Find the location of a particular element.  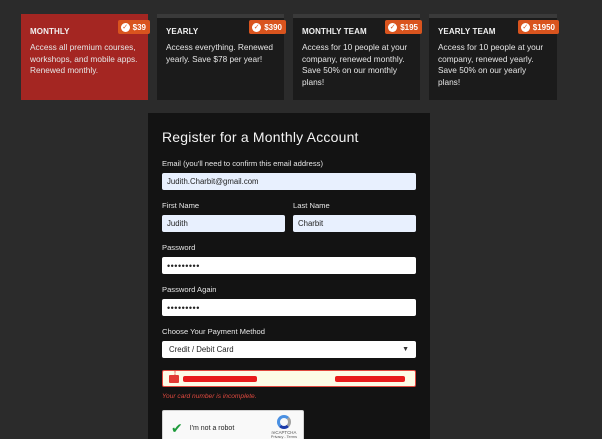

price-badge: ✓ $39 is located at coordinates (133, 27).